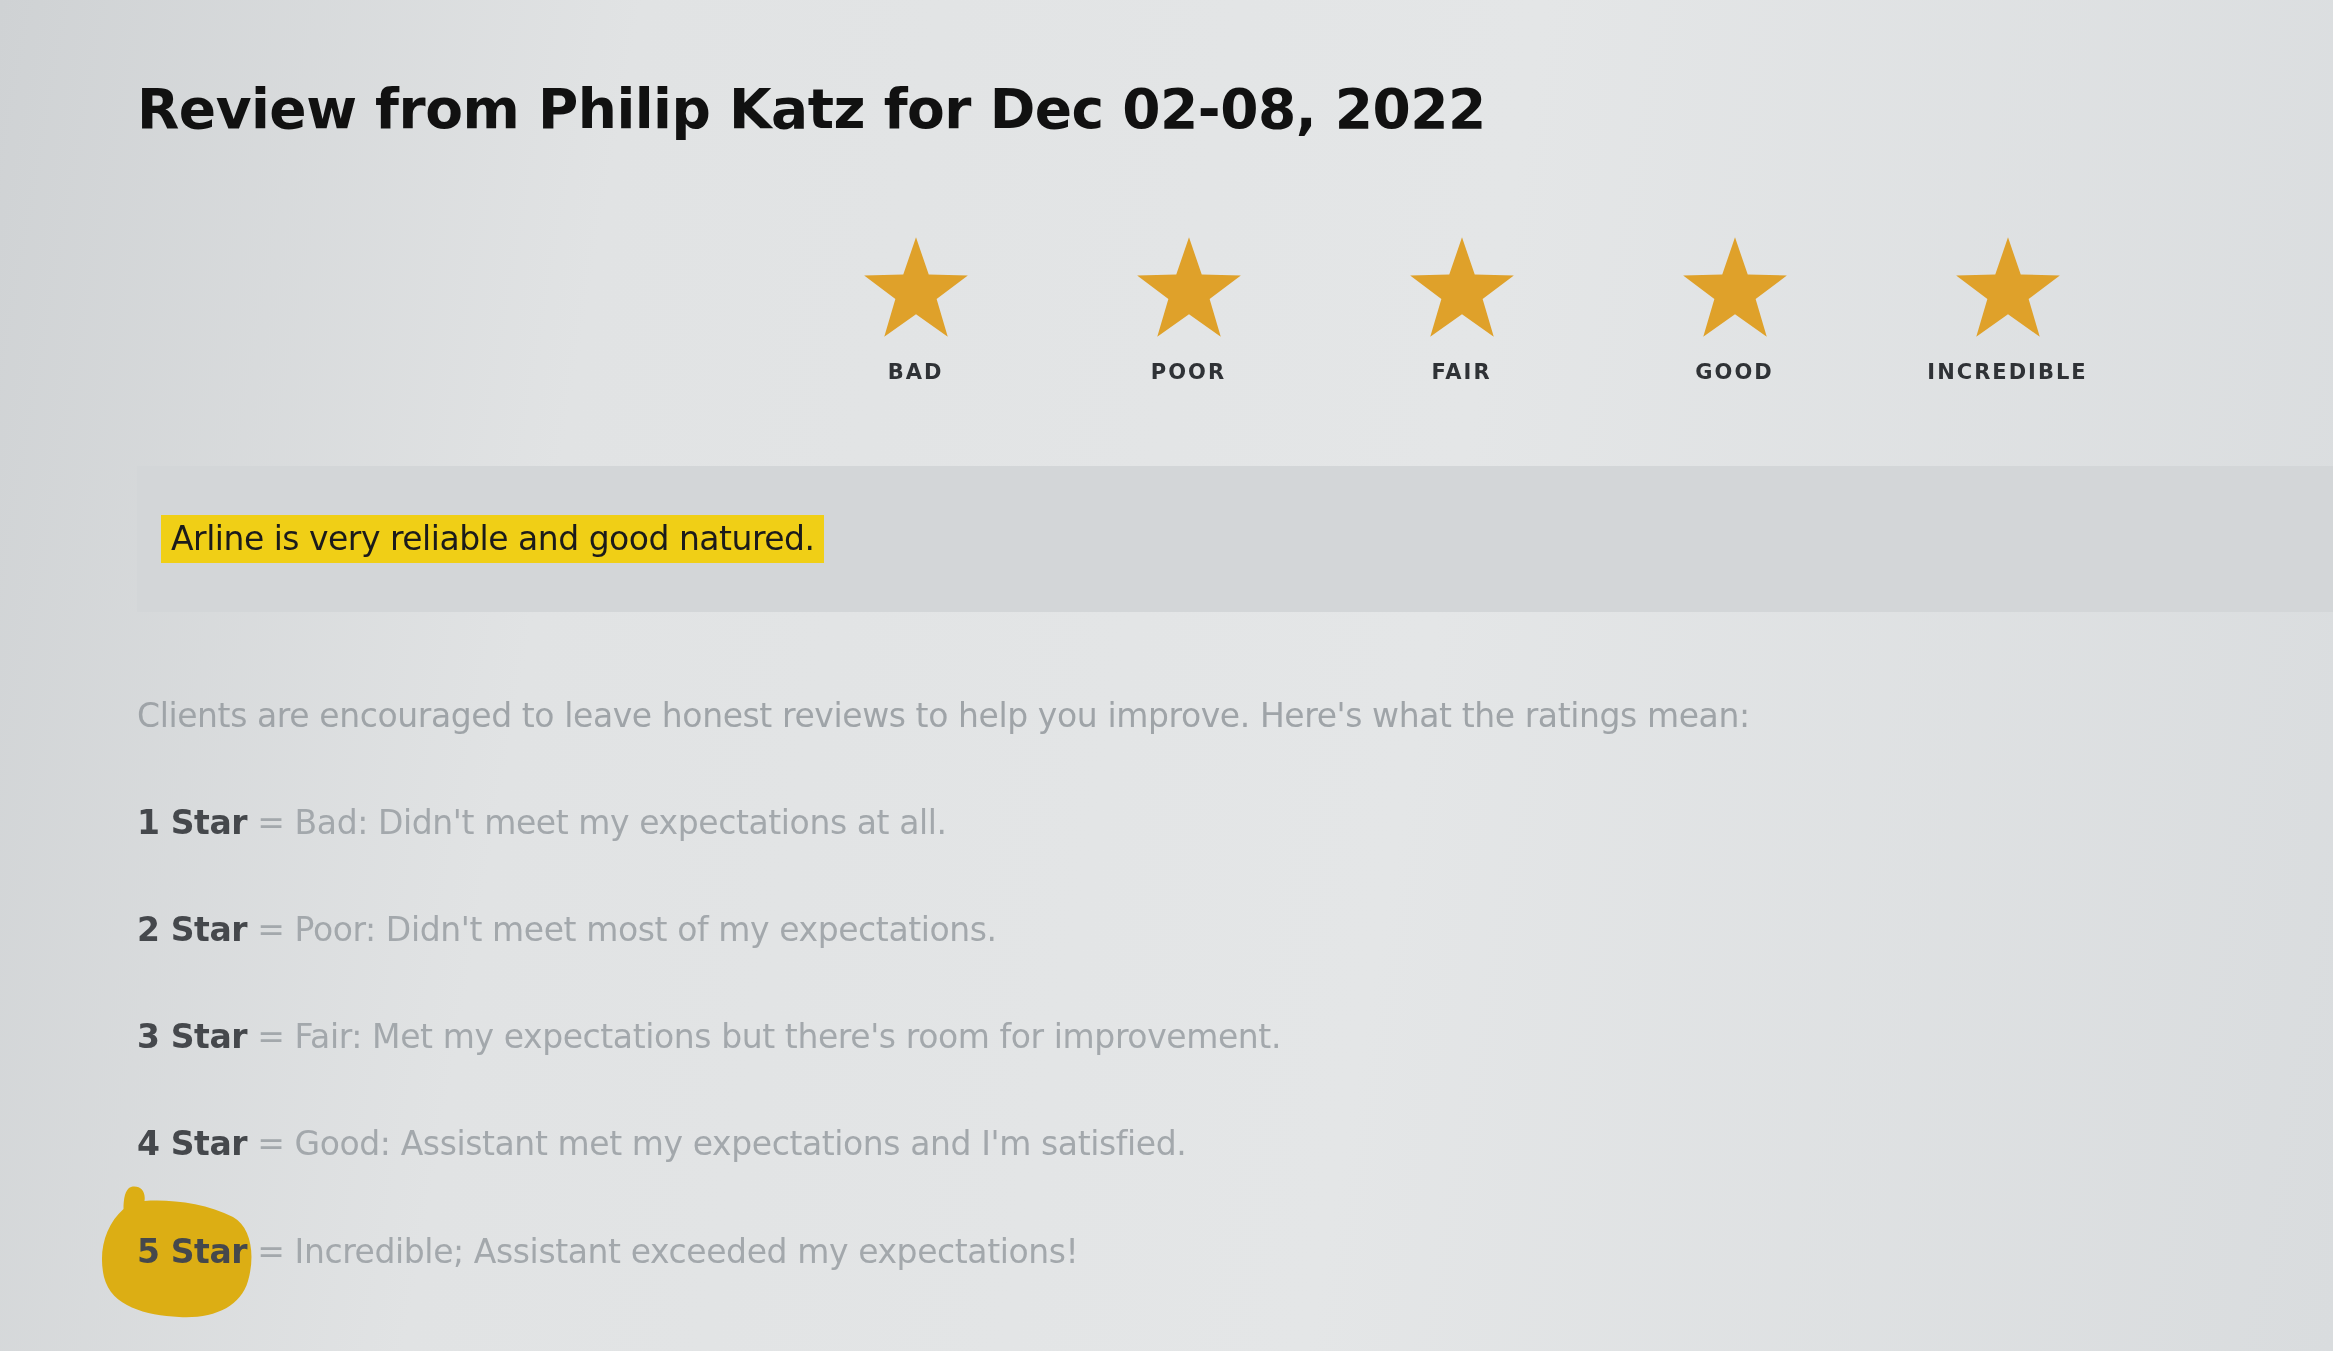 The height and width of the screenshot is (1351, 2333). Describe the element at coordinates (944, 716) in the screenshot. I see `rating-explanation: Clients are encouraged to leave honest reviews to help you improve. Here's what the ratings mean:` at that location.